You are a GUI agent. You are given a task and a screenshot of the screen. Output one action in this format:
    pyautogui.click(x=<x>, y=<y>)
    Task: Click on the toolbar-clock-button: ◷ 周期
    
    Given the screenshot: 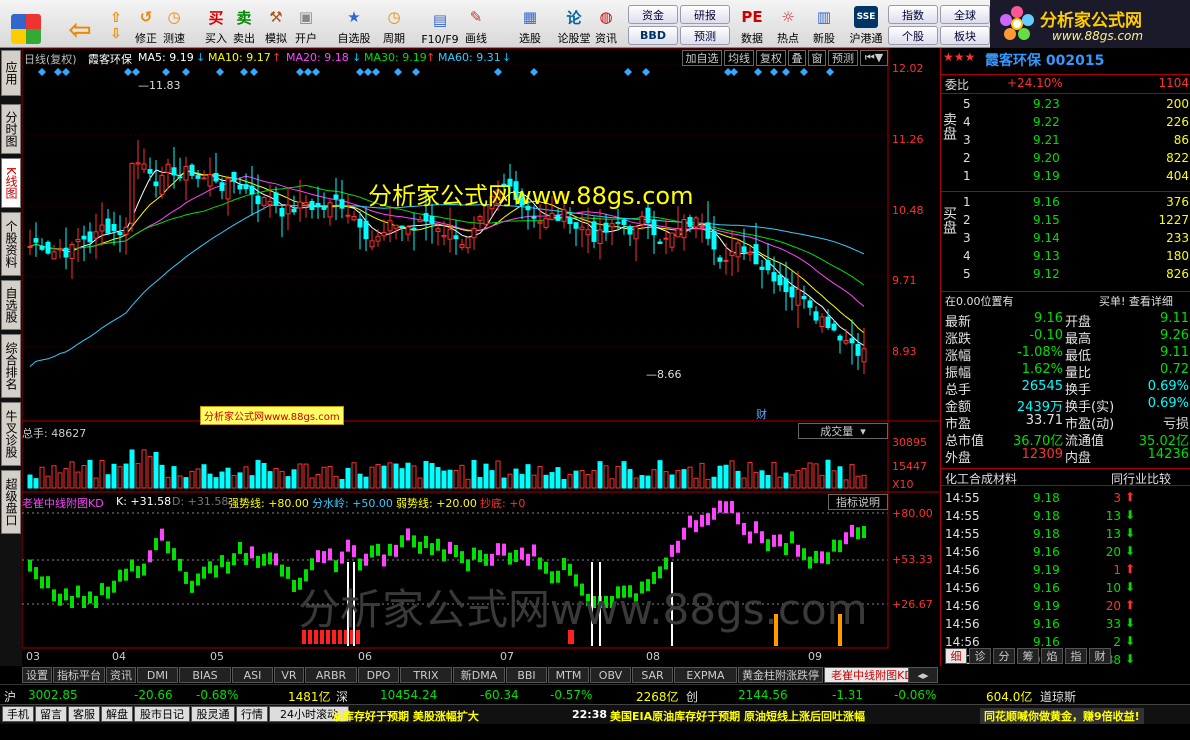 What is the action you would take?
    pyautogui.click(x=394, y=24)
    